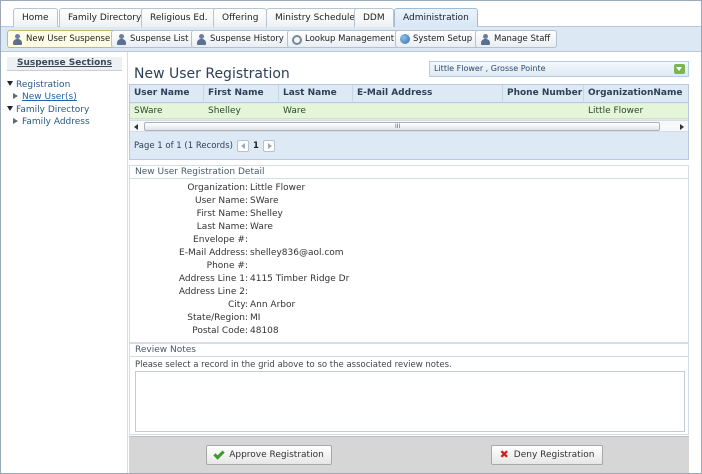 This screenshot has width=702, height=474. What do you see at coordinates (35, 17) in the screenshot?
I see `tab-home: Home` at bounding box center [35, 17].